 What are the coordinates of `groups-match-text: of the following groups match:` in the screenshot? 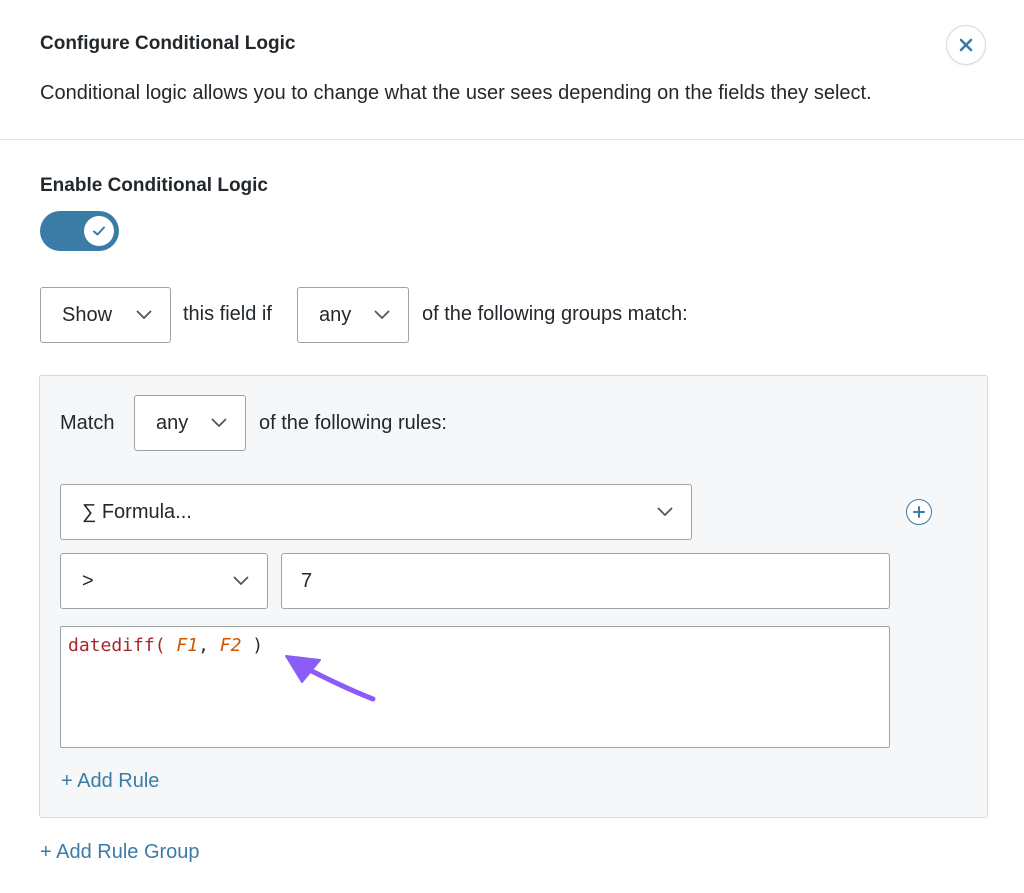 It's located at (555, 314).